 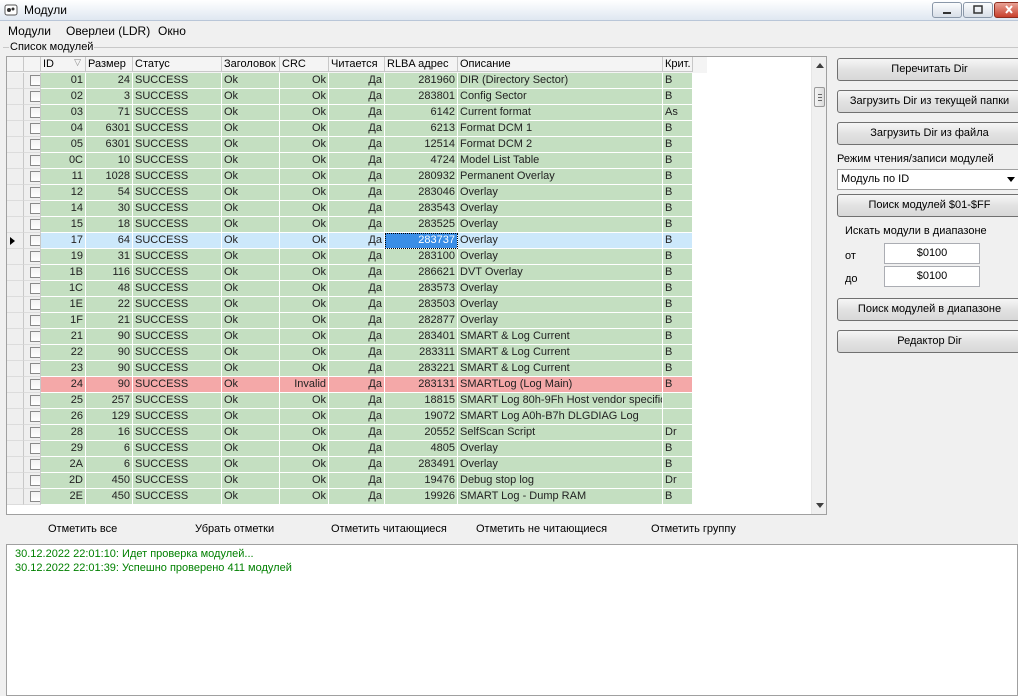 I want to click on maximize-button, so click(x=978, y=10).